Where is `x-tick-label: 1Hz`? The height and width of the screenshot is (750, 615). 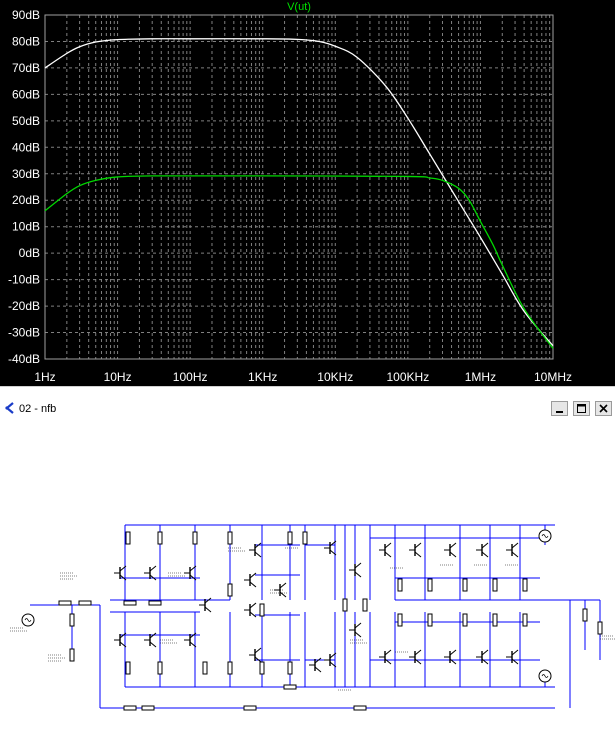 x-tick-label: 1Hz is located at coordinates (44, 377).